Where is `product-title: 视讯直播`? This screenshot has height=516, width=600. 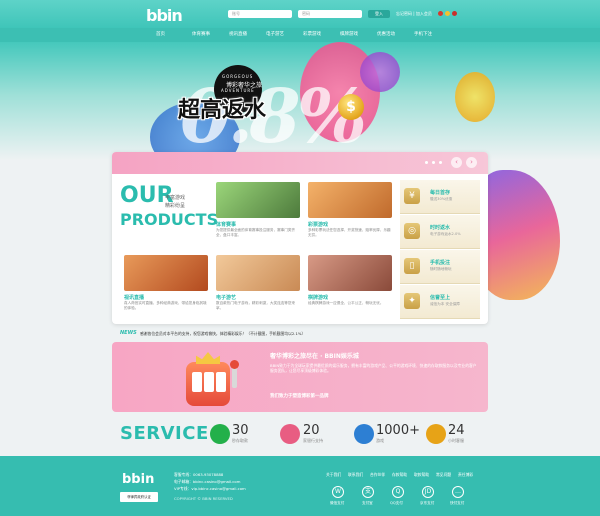
product-title: 视讯直播 is located at coordinates (134, 297).